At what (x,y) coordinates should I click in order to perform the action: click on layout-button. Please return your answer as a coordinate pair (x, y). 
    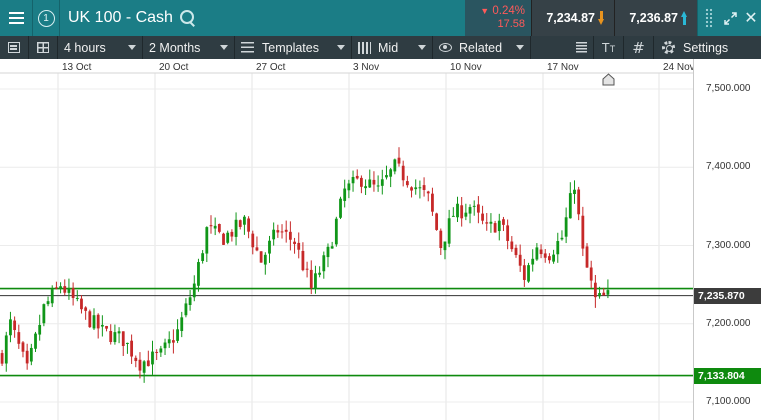
    Looking at the image, I should click on (43, 47).